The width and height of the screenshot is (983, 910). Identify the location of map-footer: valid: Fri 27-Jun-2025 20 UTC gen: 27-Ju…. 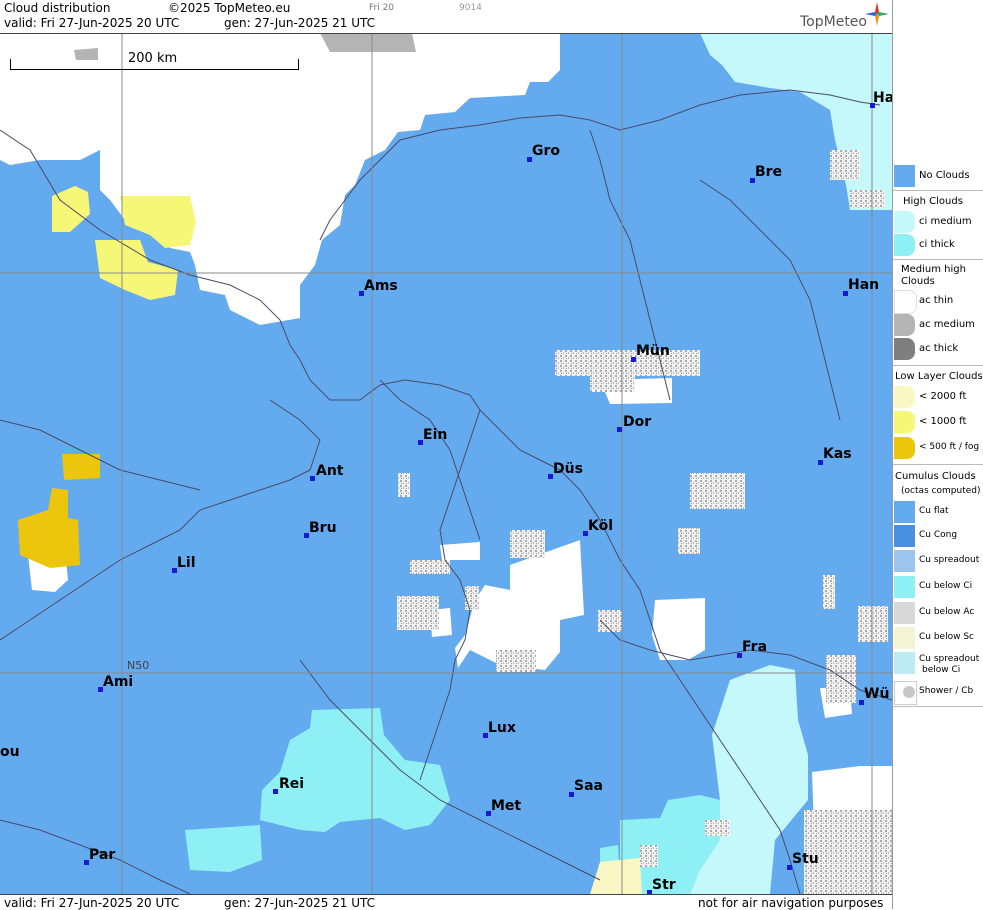
(446, 902).